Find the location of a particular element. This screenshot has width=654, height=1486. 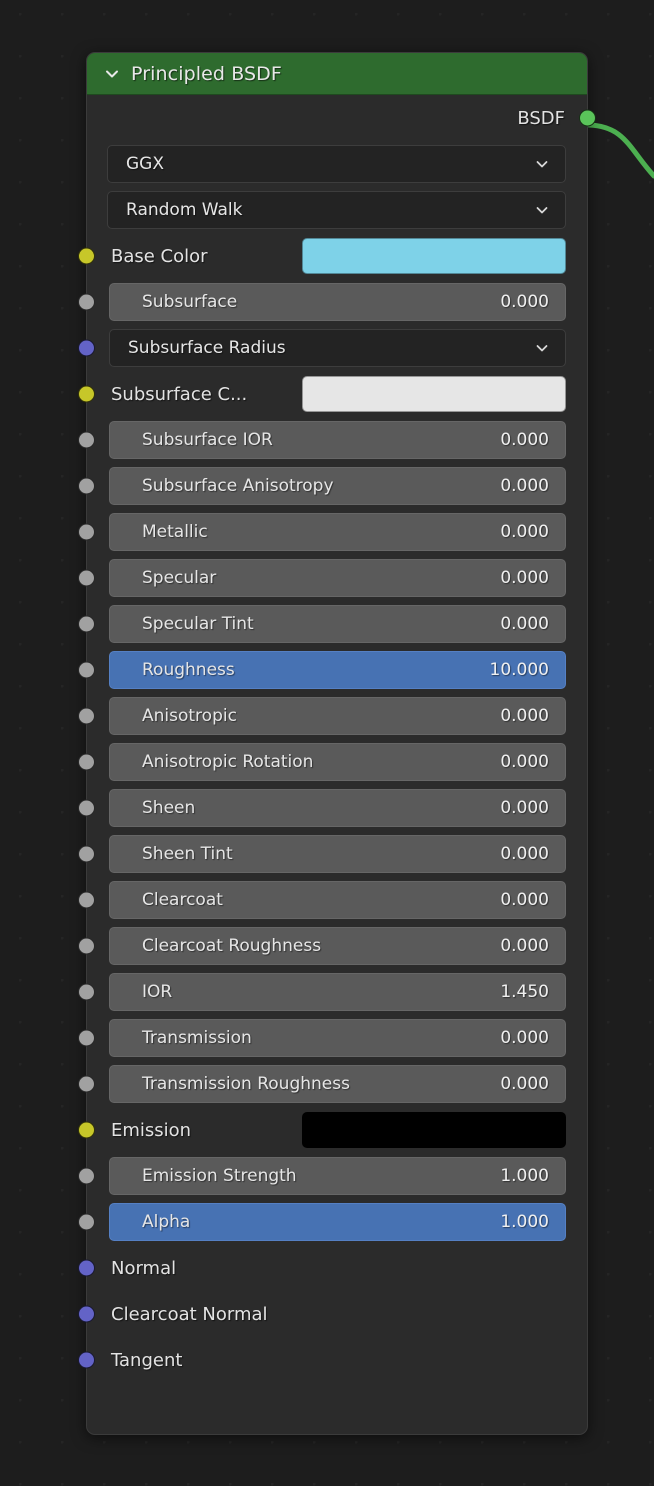

slider-alpha: Alpha 1.000 is located at coordinates (337, 1222).